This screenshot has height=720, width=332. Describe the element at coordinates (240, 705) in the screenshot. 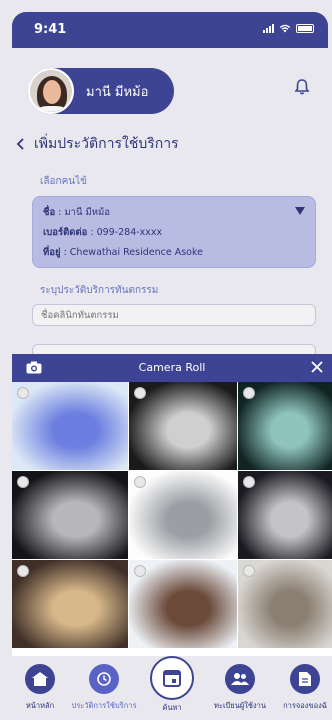

I see `nav-users-label: ทะเบียนผู้ใช้งาน` at that location.